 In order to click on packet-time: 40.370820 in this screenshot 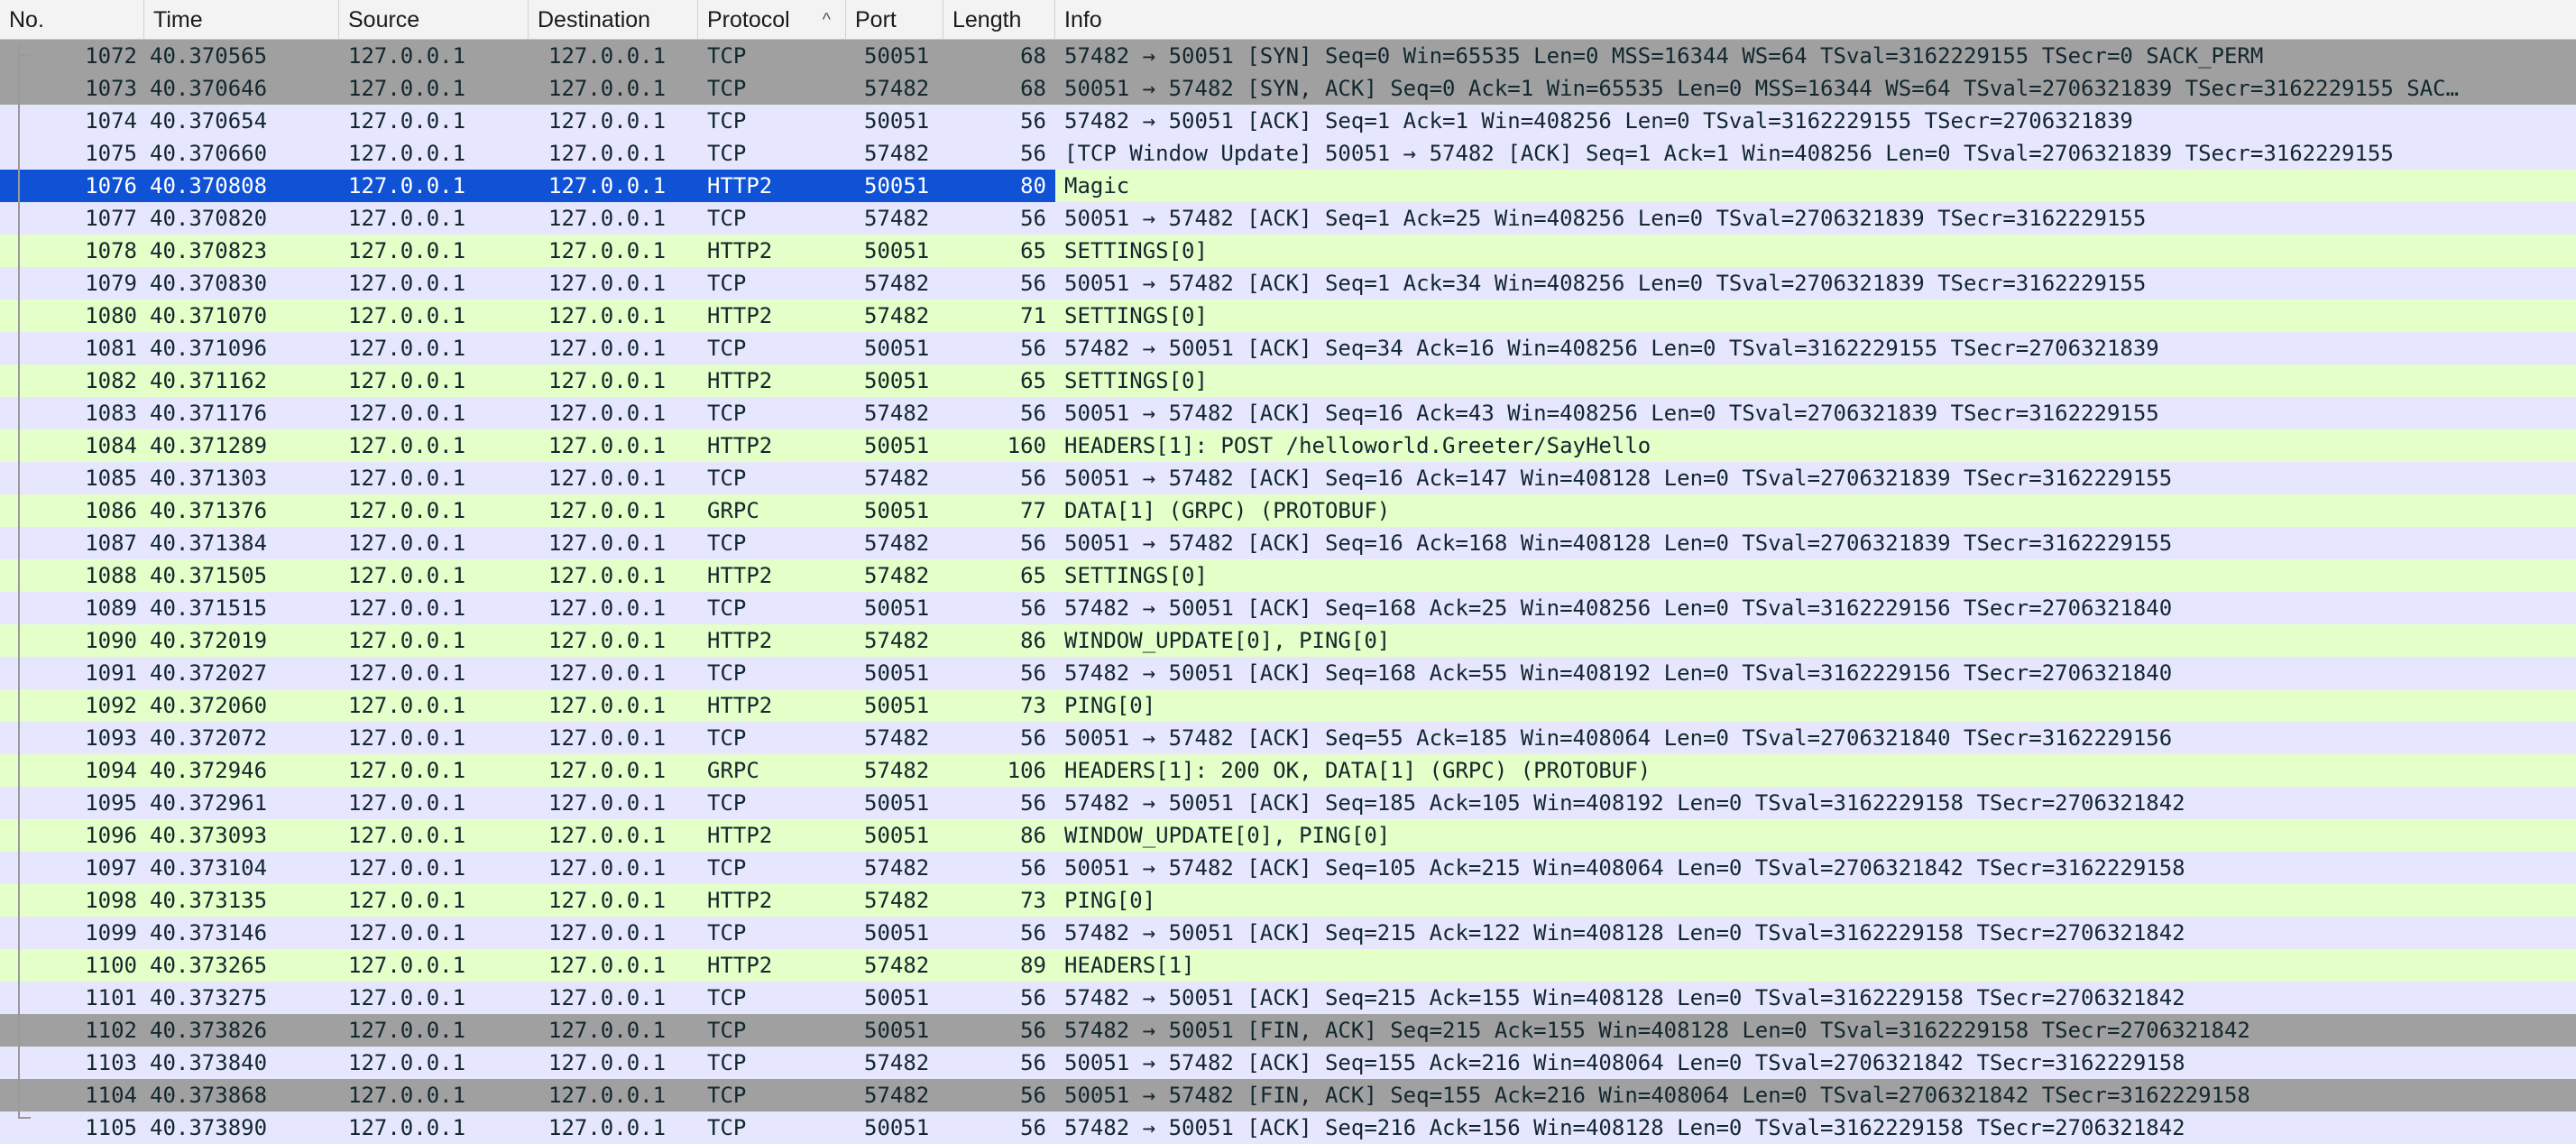, I will do `click(209, 218)`.